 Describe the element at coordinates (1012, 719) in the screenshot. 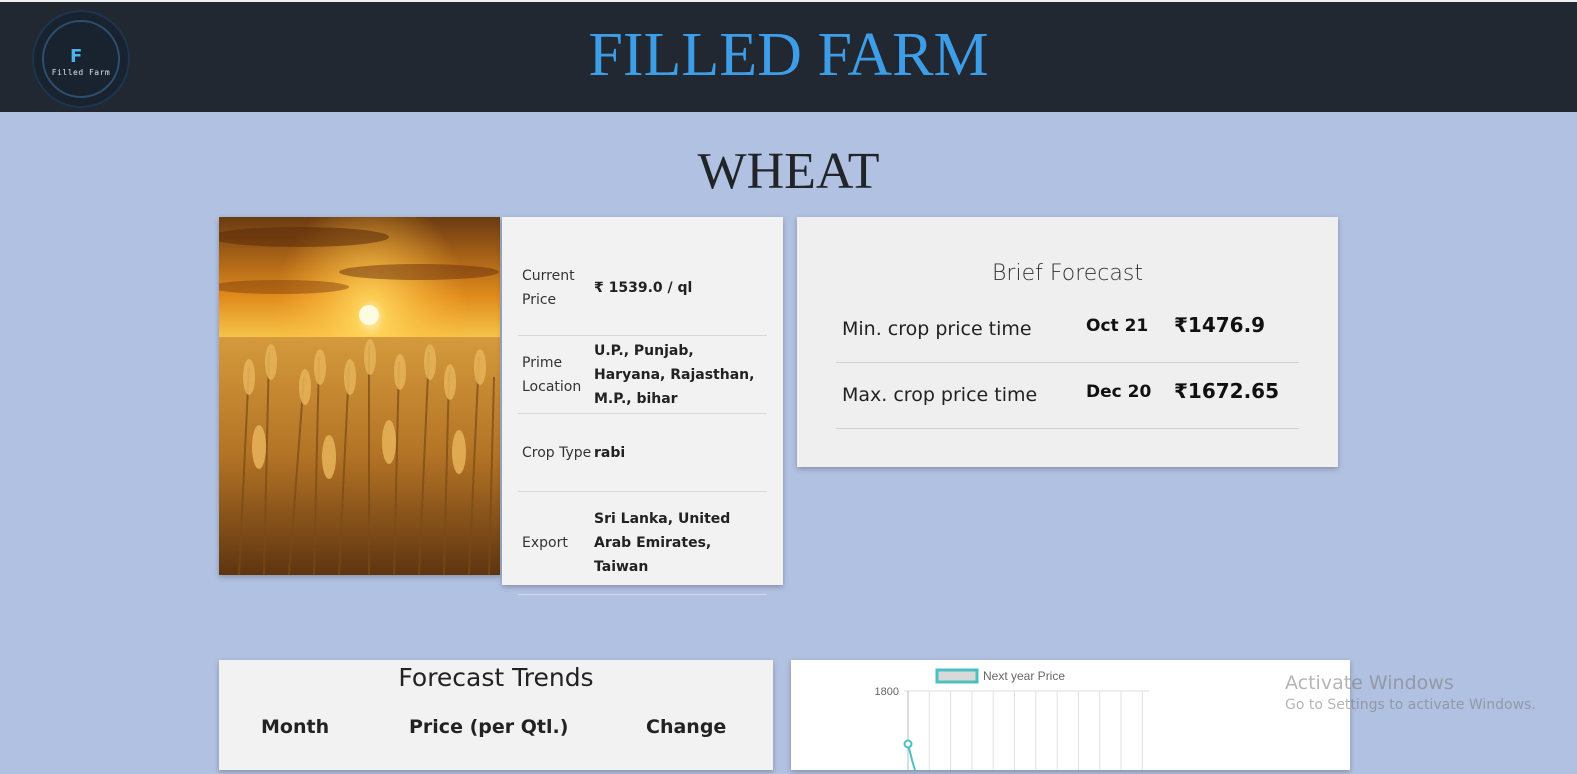

I see `price-chart: Next year Price 1800` at that location.